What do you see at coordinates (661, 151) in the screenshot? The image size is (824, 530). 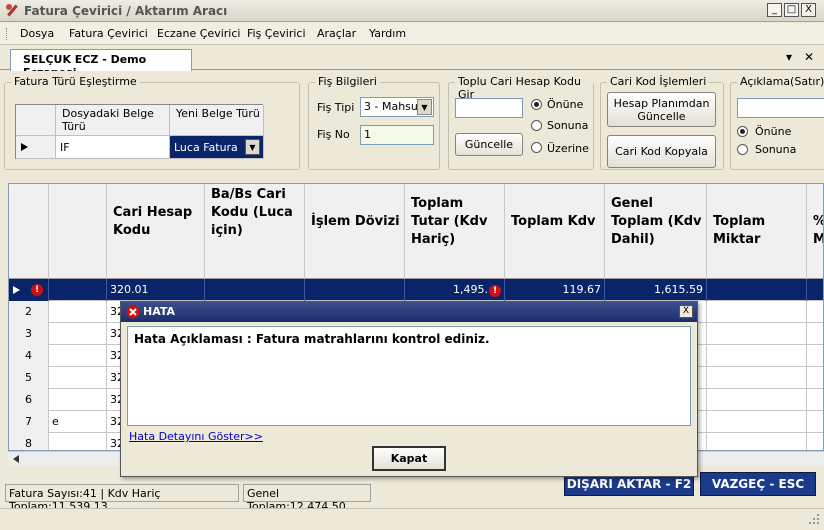 I see `copy-cari-code-button: Cari Kod Kopyala` at bounding box center [661, 151].